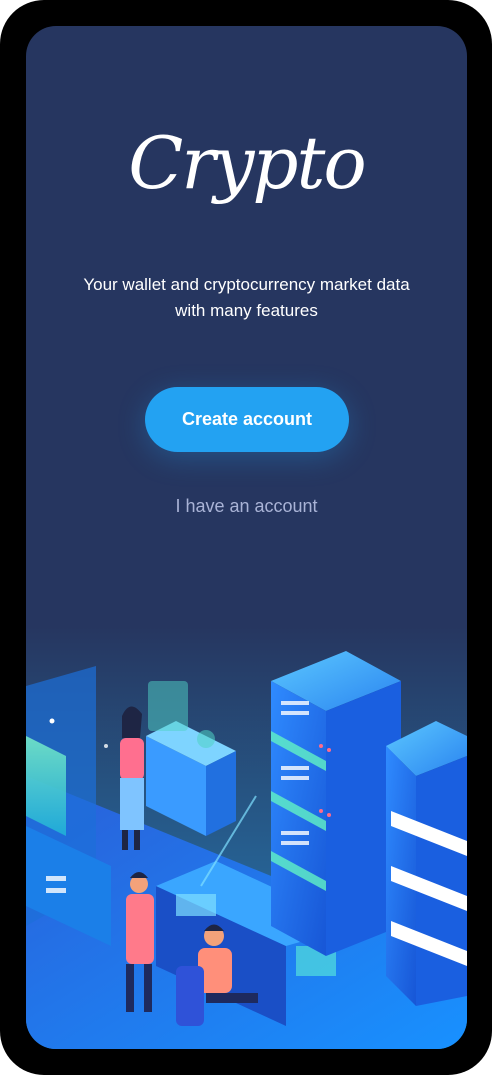  Describe the element at coordinates (247, 419) in the screenshot. I see `create-account-button: Create account` at that location.